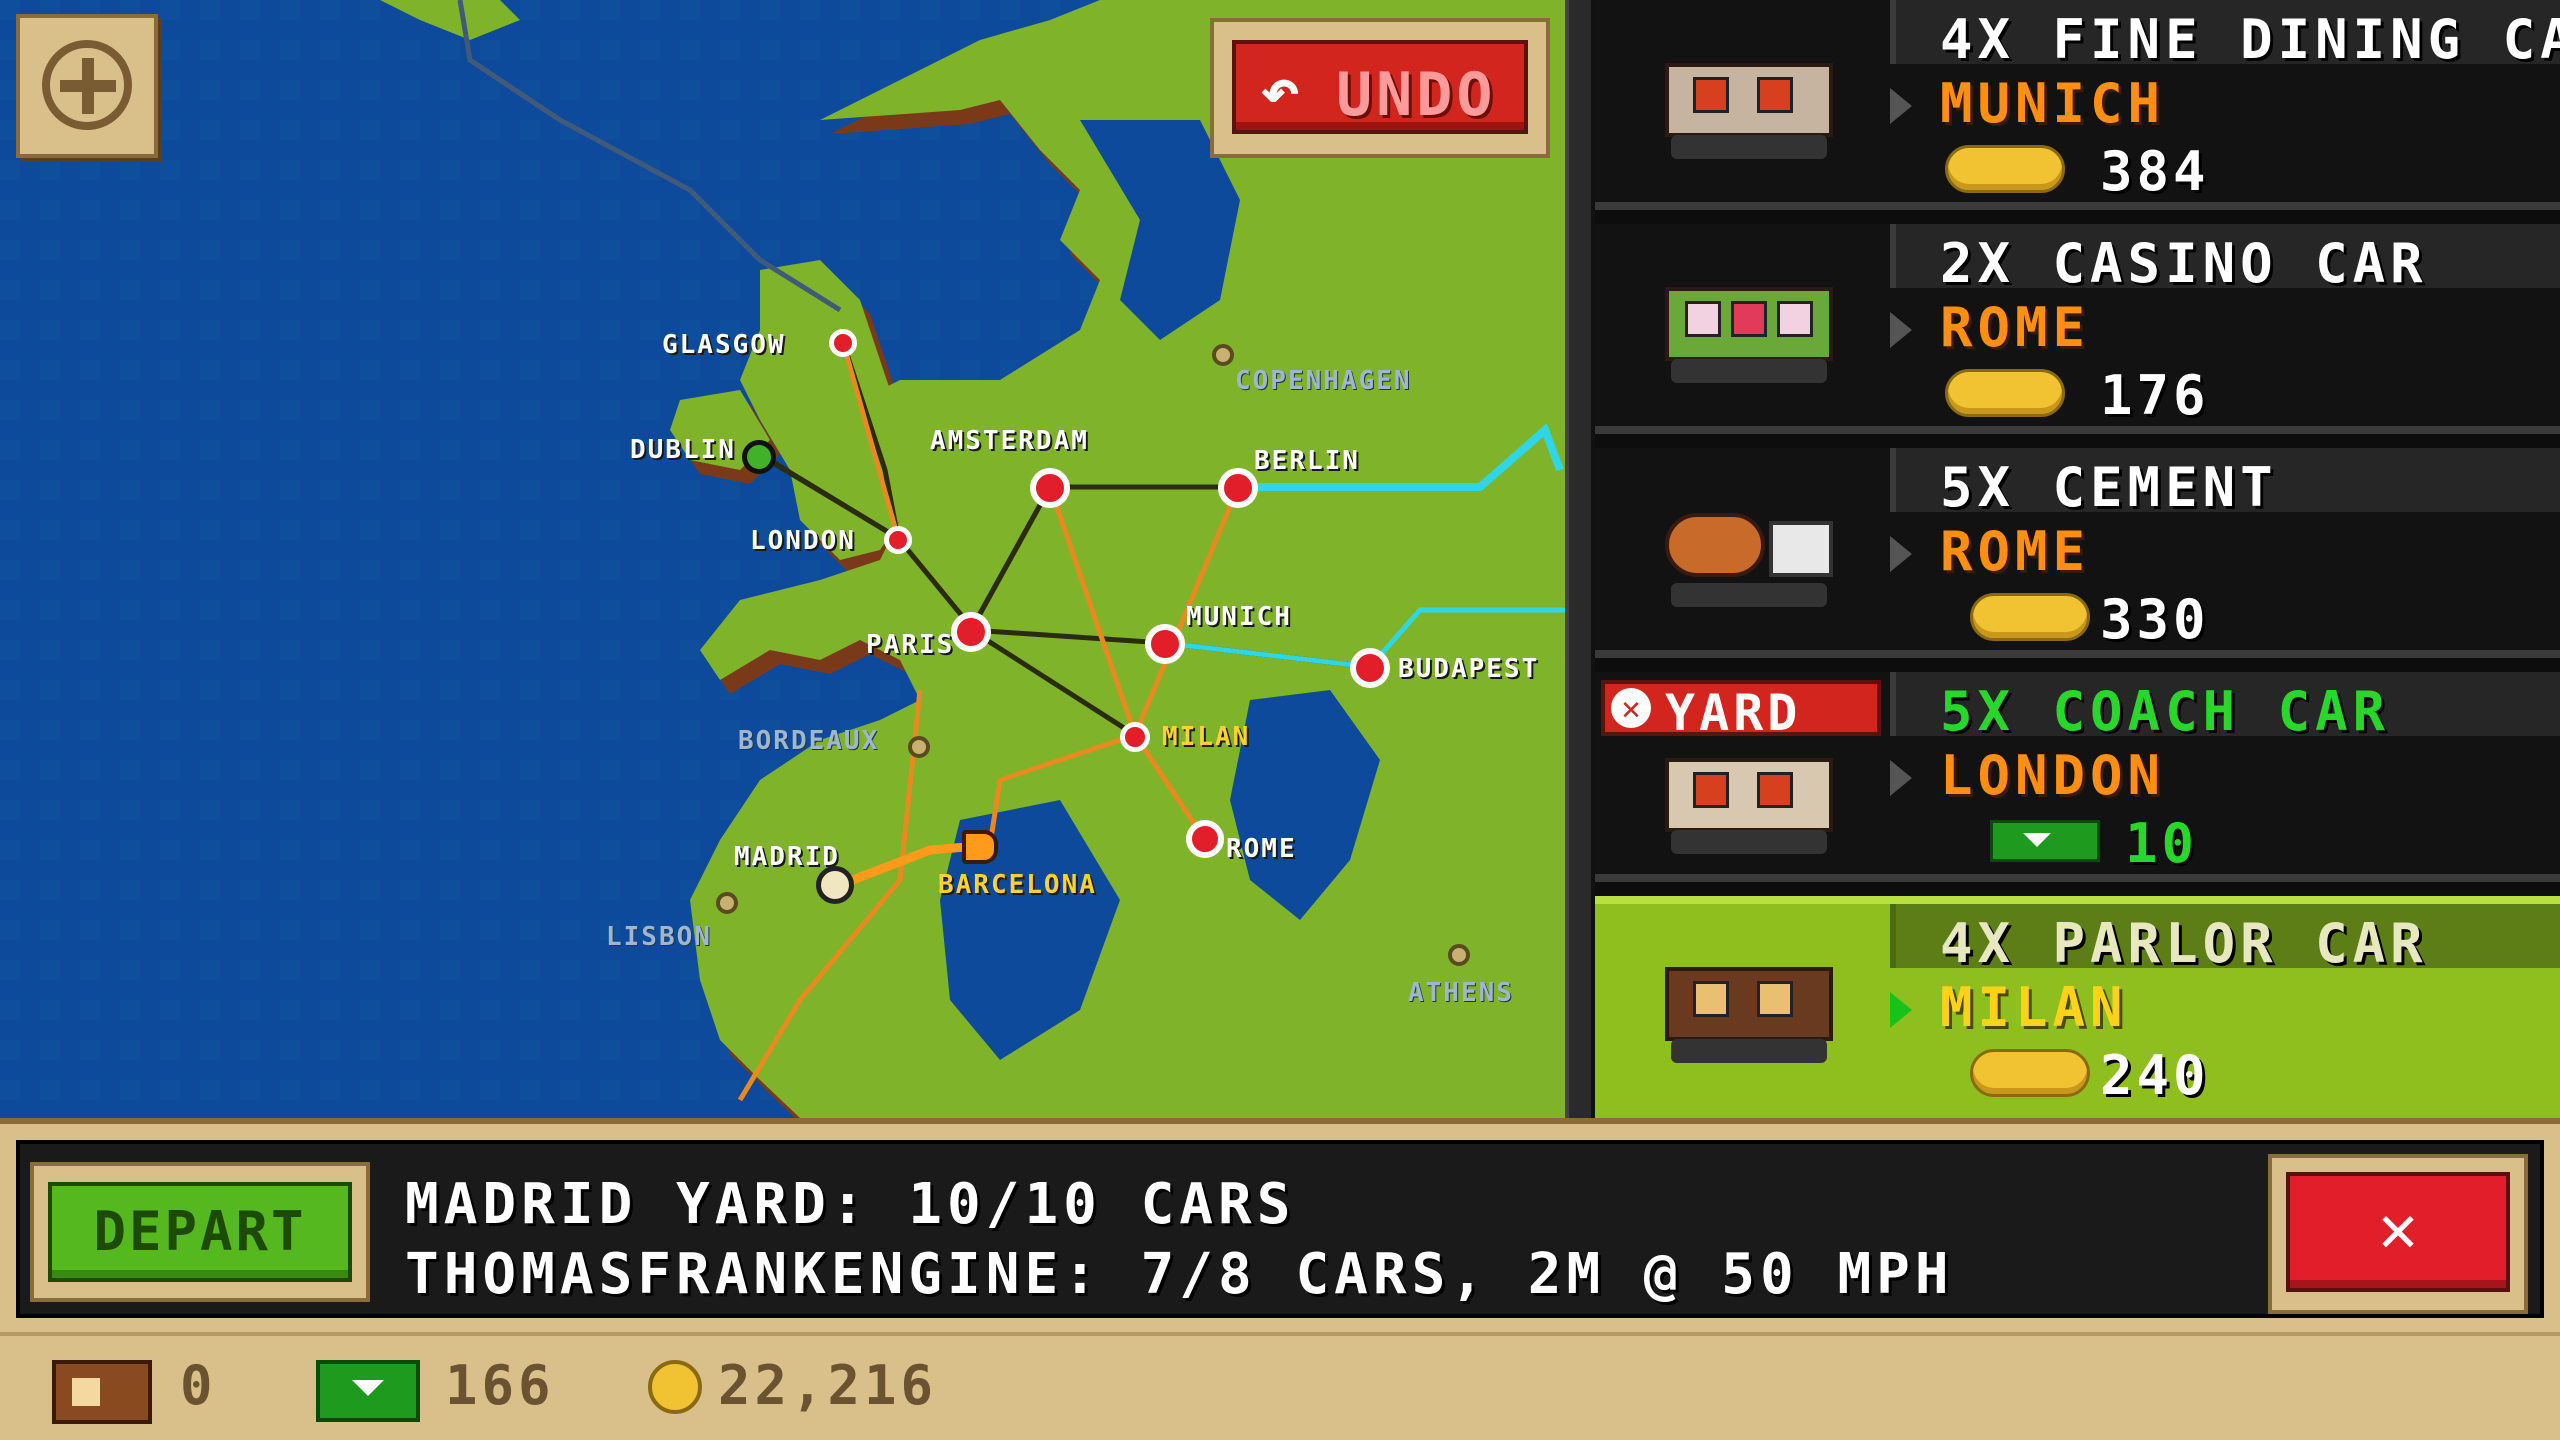 This screenshot has height=1440, width=2560. I want to click on city-label-madrid: MADRID, so click(787, 857).